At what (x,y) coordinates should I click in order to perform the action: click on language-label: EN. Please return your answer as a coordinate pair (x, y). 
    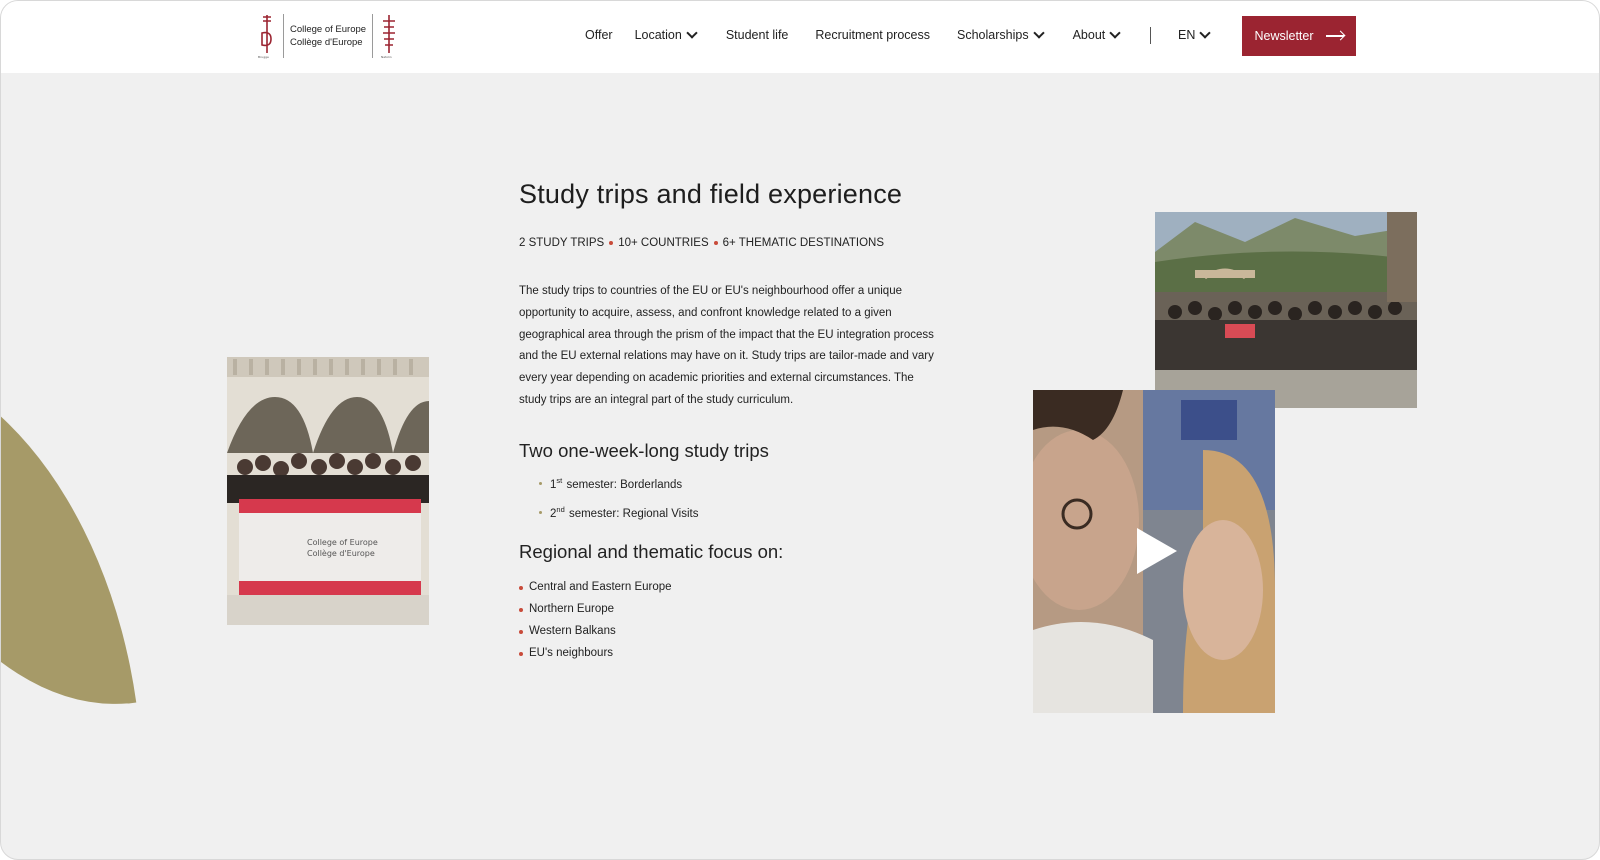
    Looking at the image, I should click on (1187, 35).